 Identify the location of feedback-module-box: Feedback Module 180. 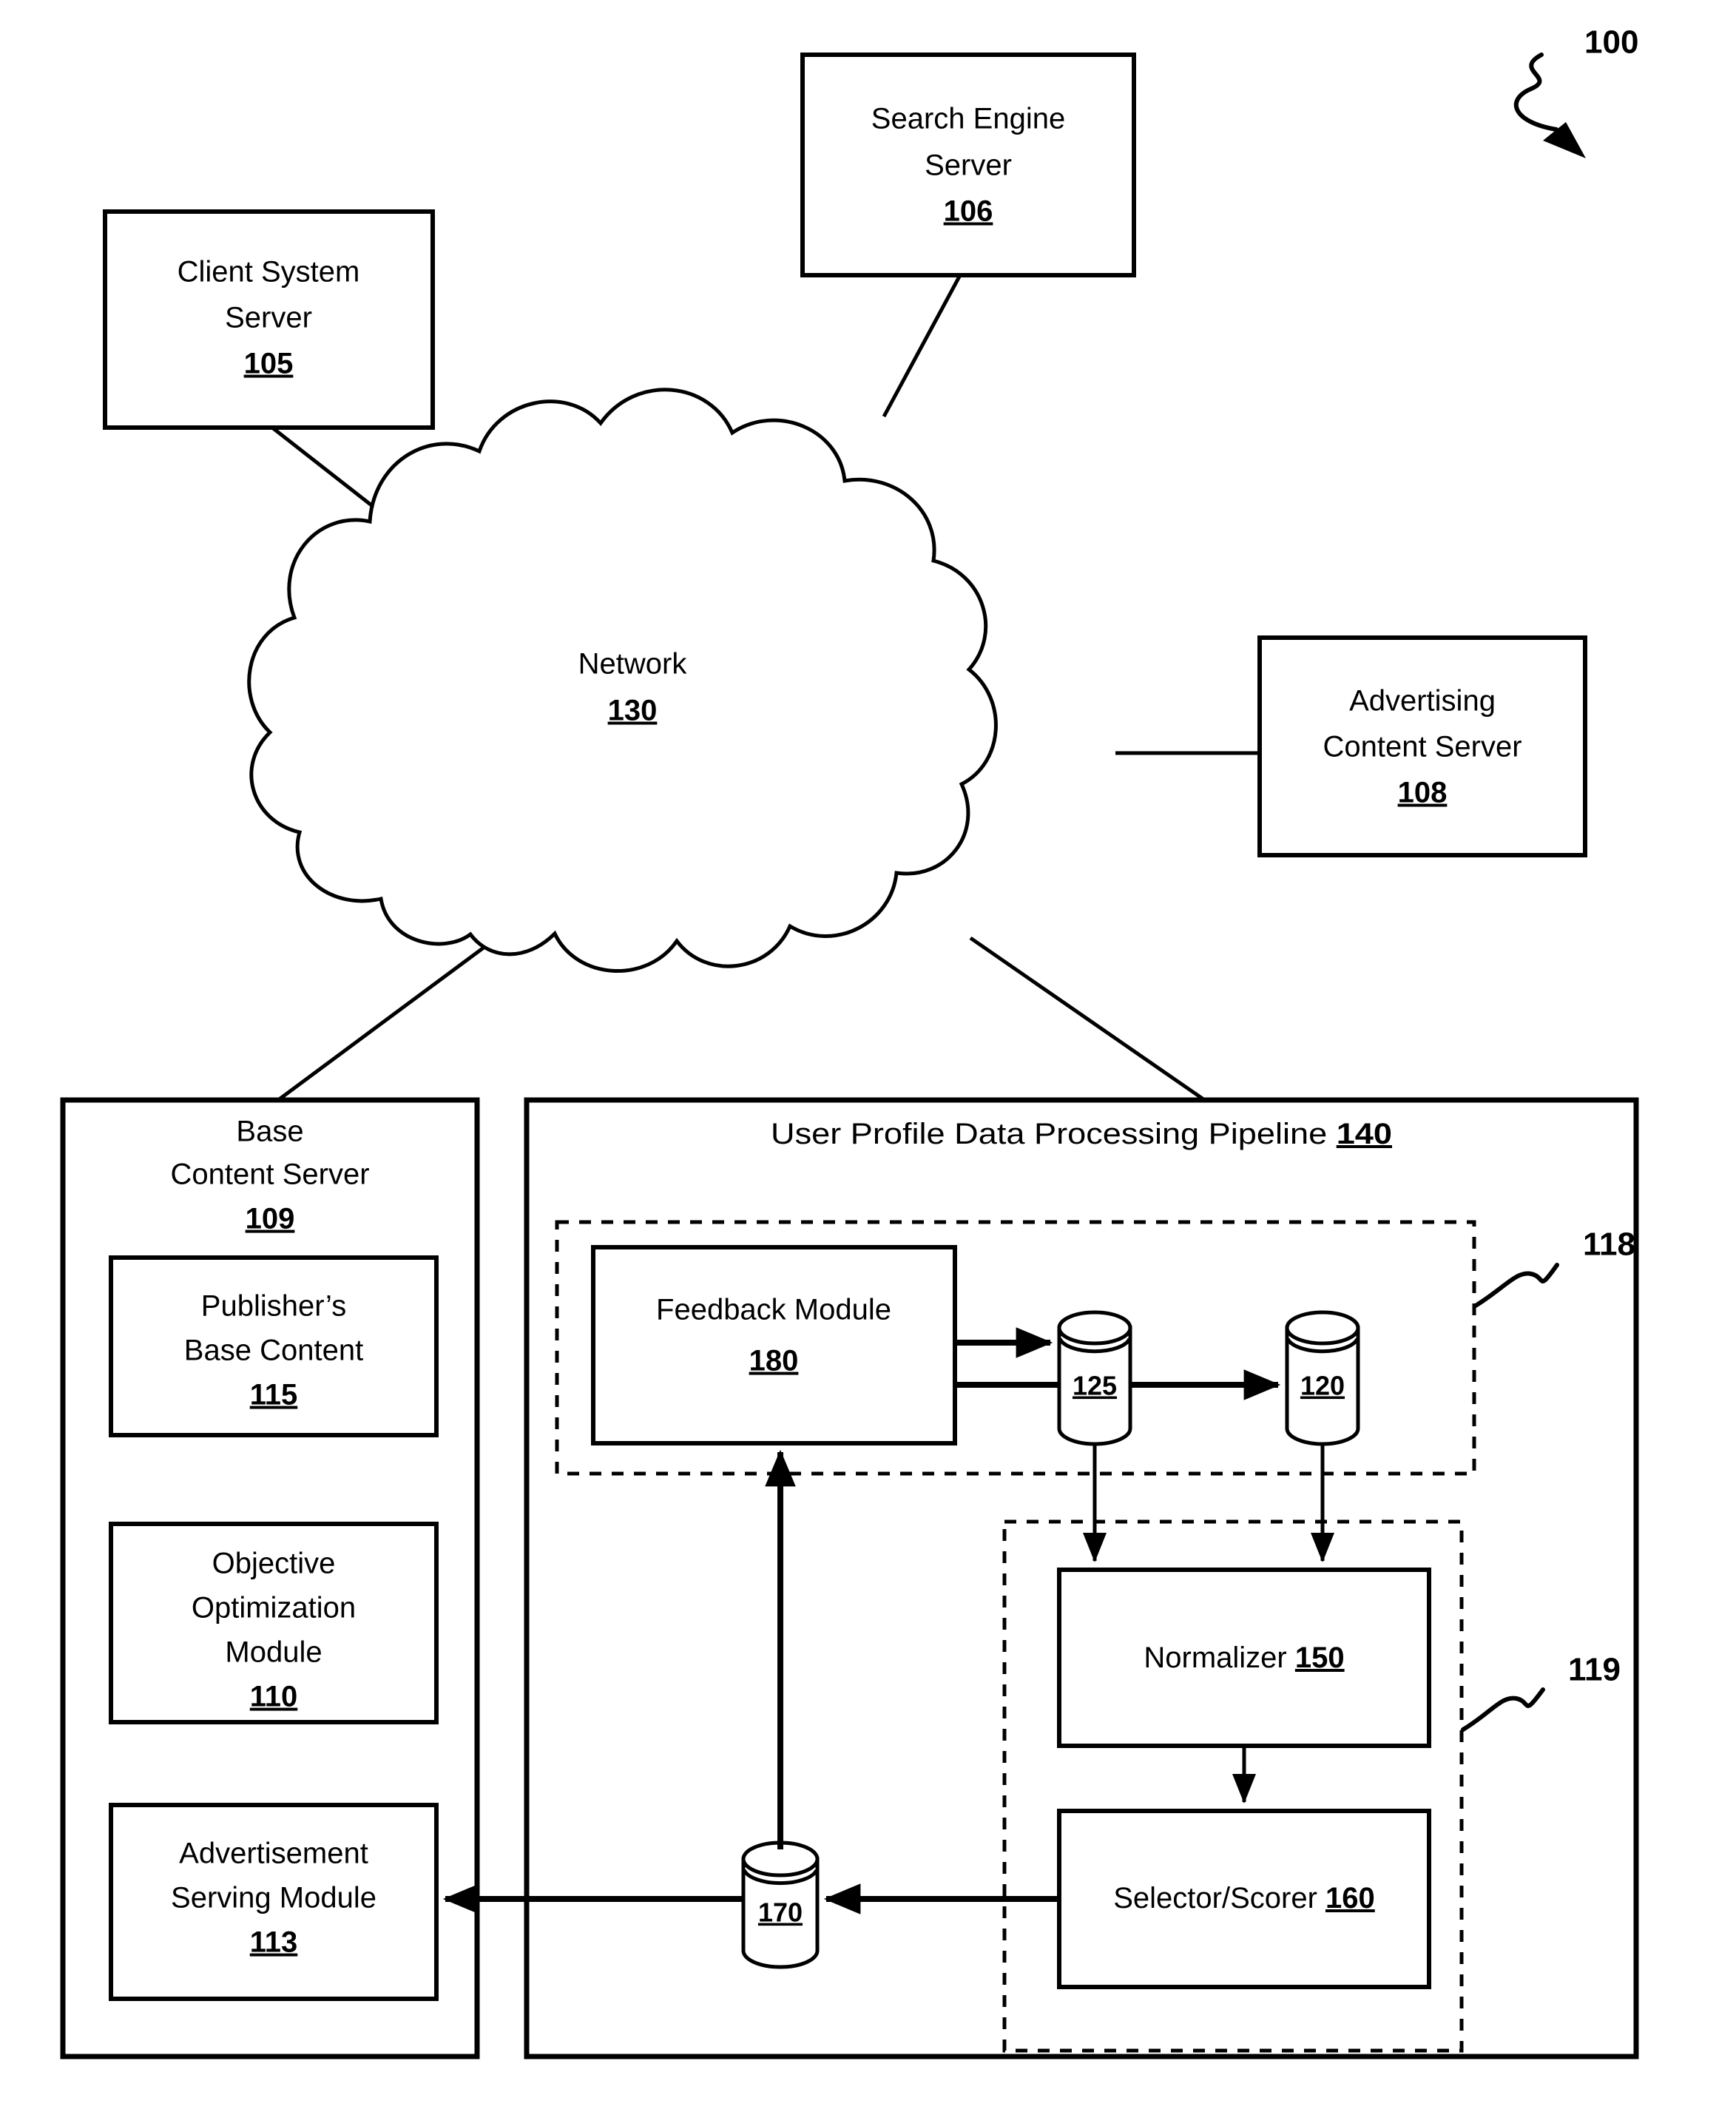
(774, 1345).